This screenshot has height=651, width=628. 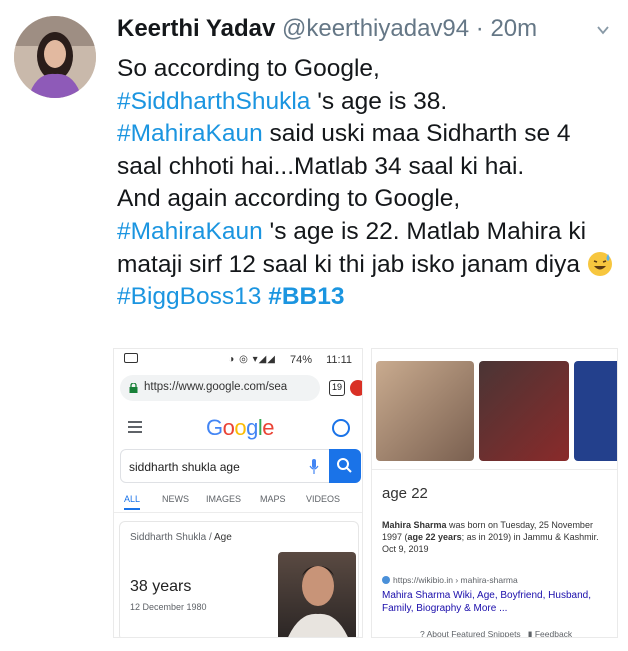 I want to click on birth-date: 12 December 1980, so click(x=168, y=607).